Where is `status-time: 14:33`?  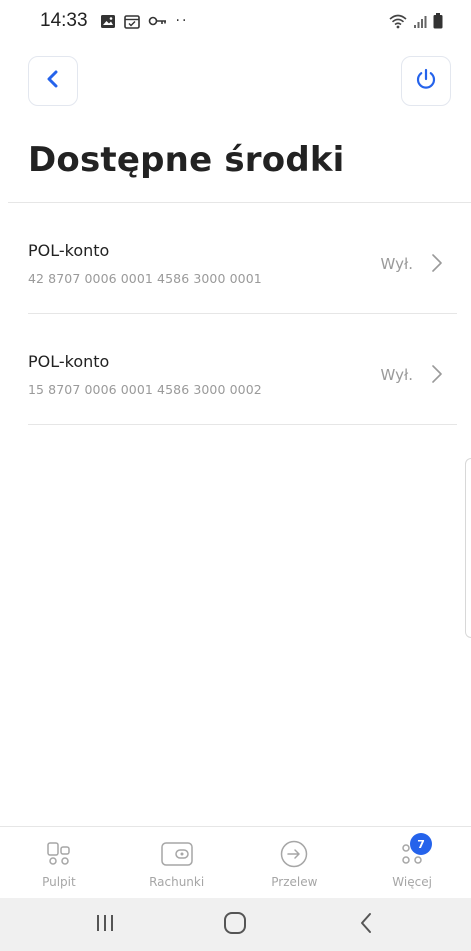 status-time: 14:33 is located at coordinates (64, 20).